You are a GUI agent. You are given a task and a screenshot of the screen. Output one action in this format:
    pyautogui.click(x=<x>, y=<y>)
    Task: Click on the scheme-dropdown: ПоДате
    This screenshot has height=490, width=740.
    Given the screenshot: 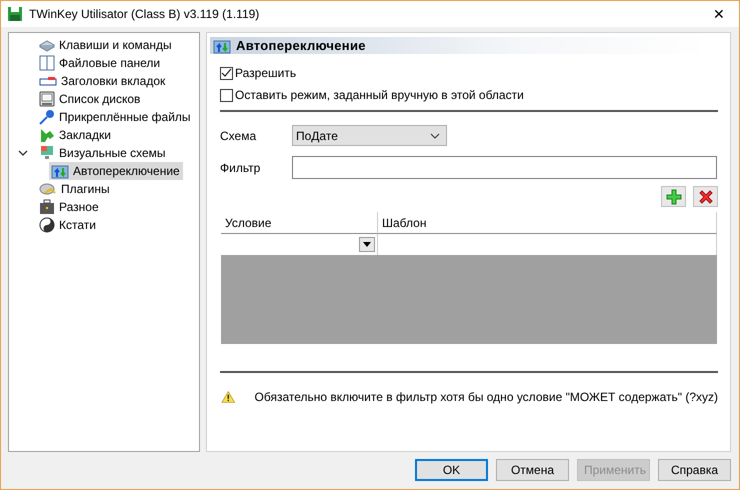 What is the action you would take?
    pyautogui.click(x=369, y=135)
    